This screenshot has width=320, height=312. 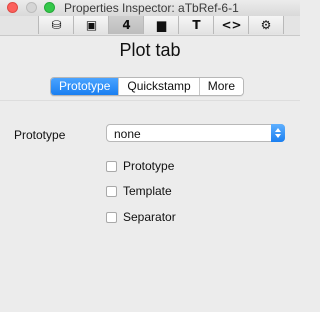 I want to click on inspector-toolbar: ⛁ ▣ 4 ▆ T <> ⚙, so click(x=150, y=26).